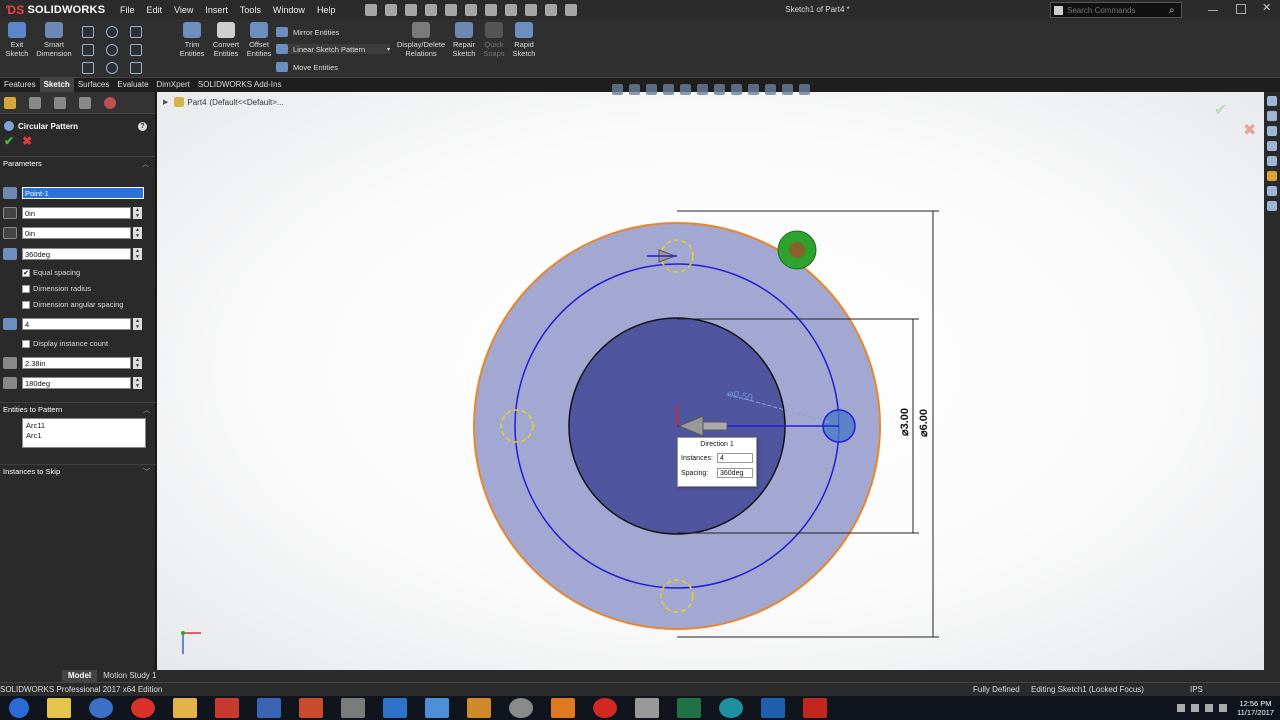 Image resolution: width=1280 pixels, height=720 pixels. Describe the element at coordinates (27, 141) in the screenshot. I see `cancel-button: ✖` at that location.